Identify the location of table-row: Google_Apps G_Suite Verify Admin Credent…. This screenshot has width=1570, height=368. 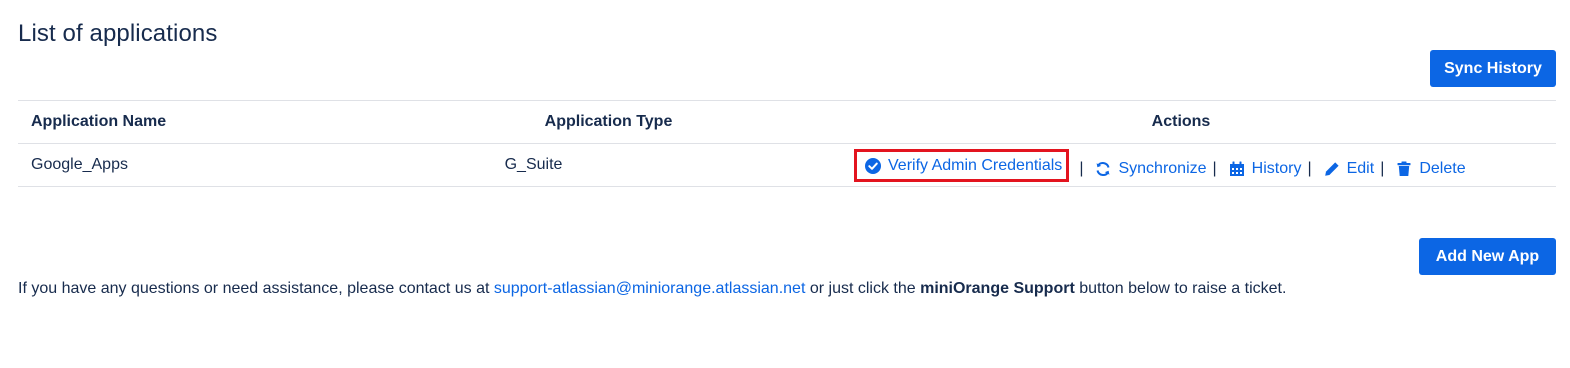
(787, 165).